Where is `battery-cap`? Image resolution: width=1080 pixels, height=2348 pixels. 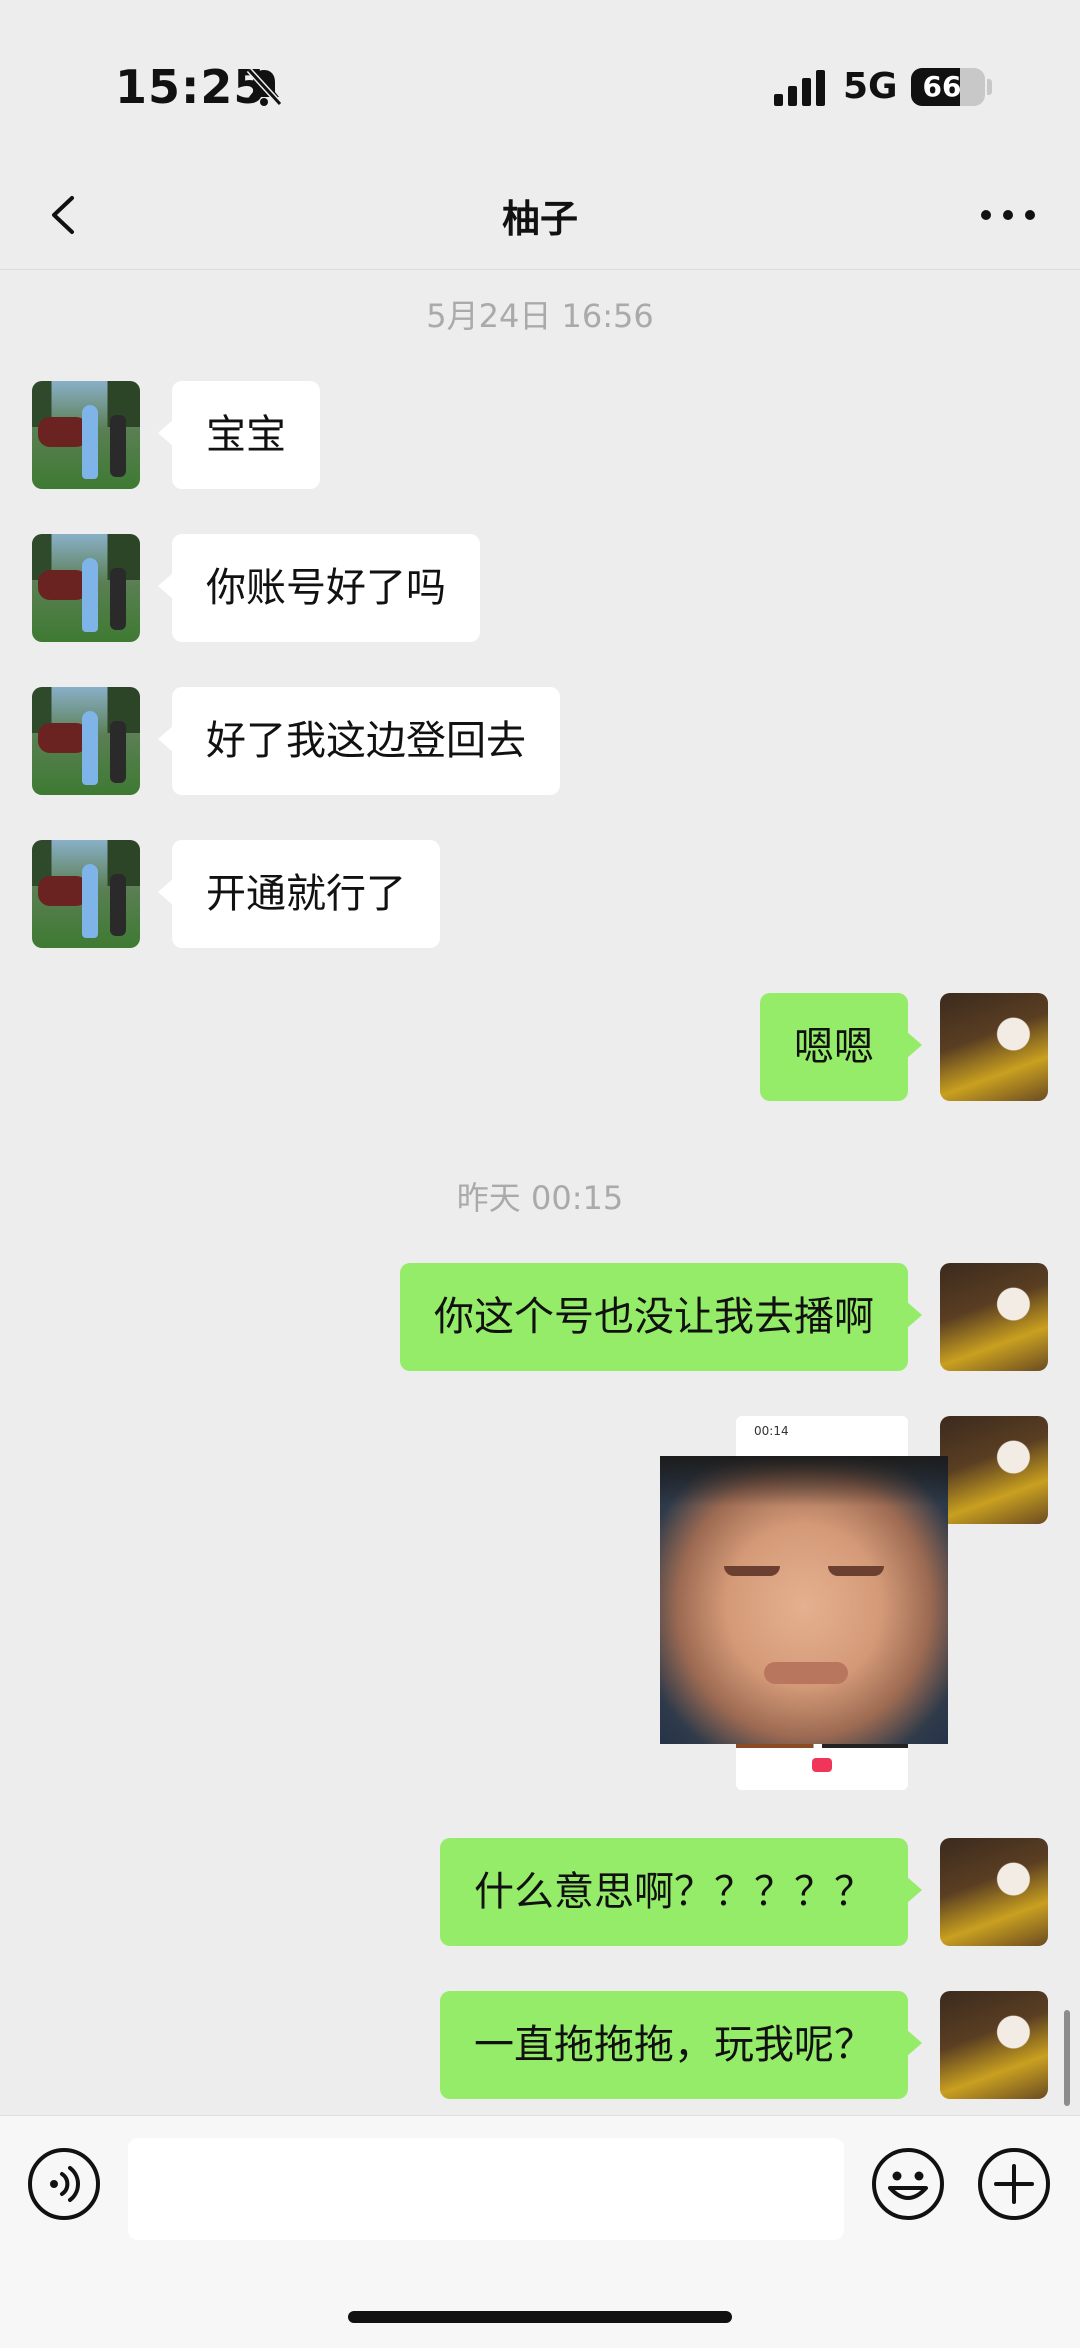 battery-cap is located at coordinates (989, 87).